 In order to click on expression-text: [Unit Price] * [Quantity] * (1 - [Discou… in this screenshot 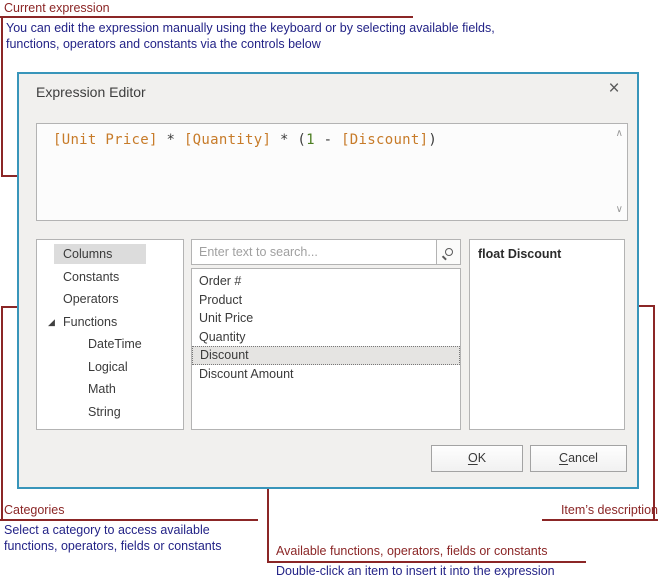, I will do `click(245, 140)`.